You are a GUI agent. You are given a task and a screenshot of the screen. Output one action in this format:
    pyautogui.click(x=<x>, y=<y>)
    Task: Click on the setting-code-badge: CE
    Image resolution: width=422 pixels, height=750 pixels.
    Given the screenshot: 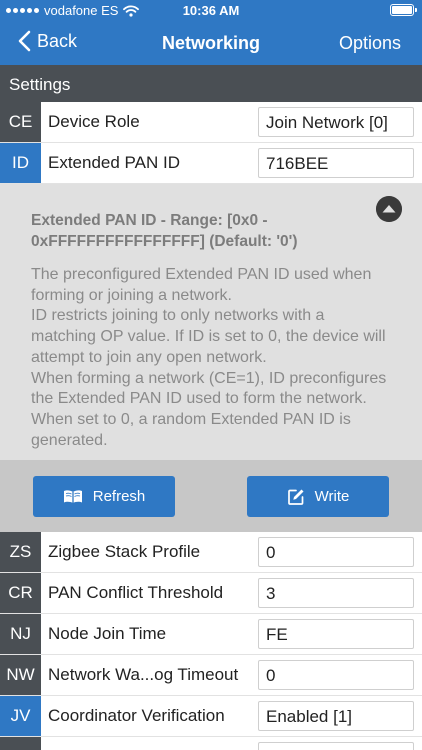 What is the action you would take?
    pyautogui.click(x=20, y=122)
    